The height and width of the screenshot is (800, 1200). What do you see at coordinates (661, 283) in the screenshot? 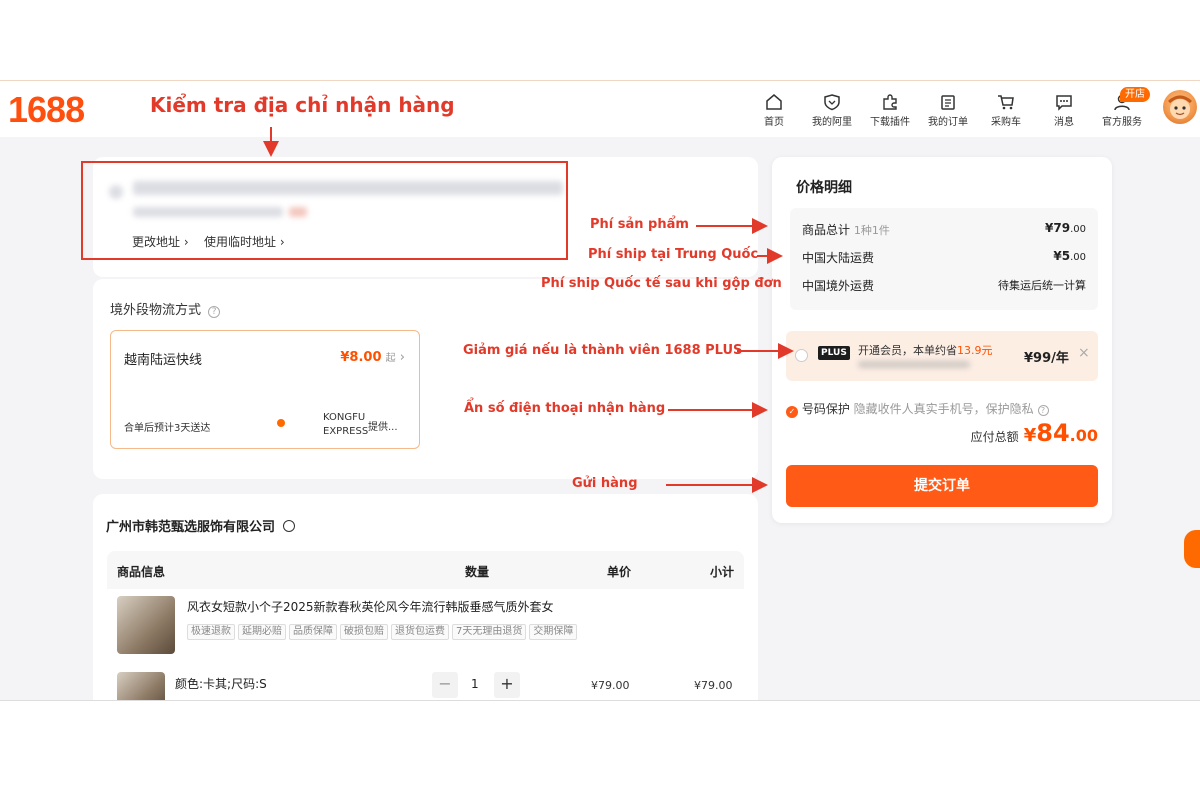
I see `annotation-intl-shipping: Phí ship Quốc tế sau khi gộp đơn` at bounding box center [661, 283].